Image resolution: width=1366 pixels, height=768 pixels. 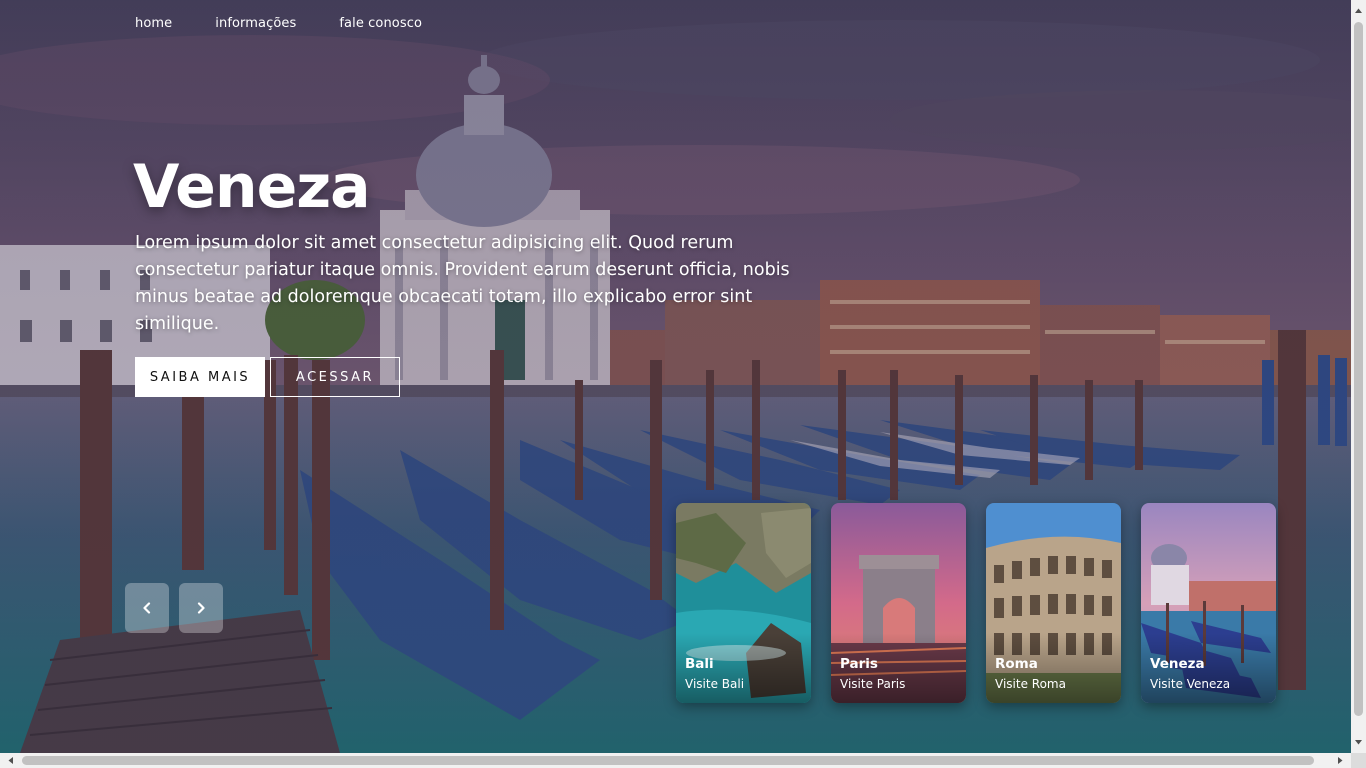 I want to click on vertical-scrollbar, so click(x=1358, y=376).